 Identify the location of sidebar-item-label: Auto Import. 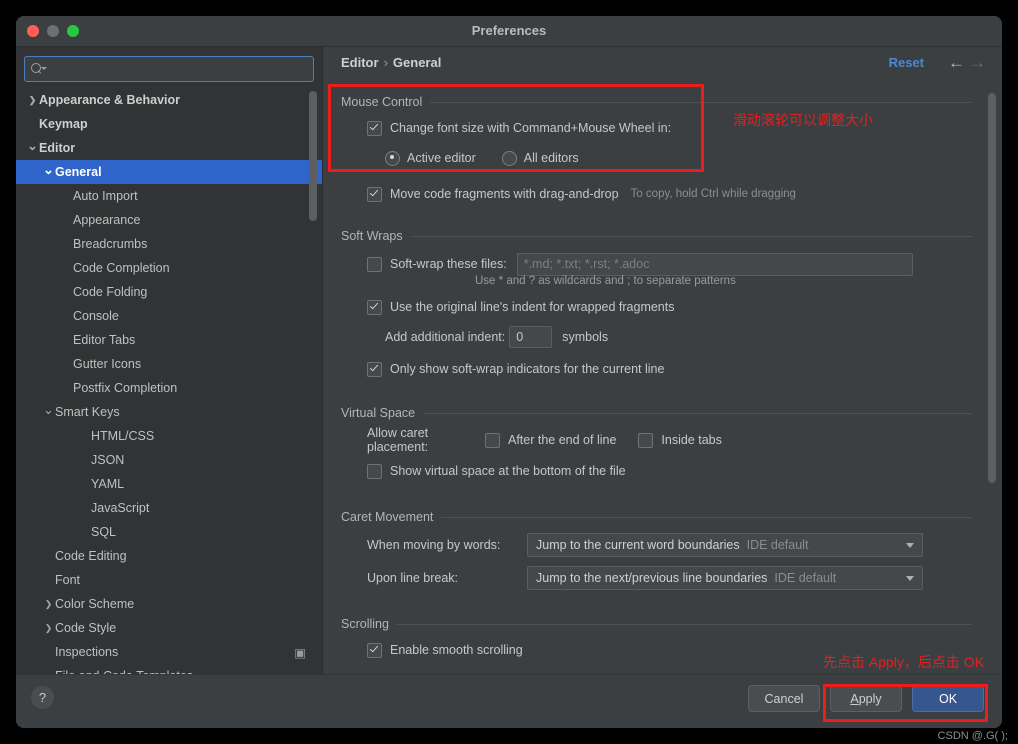
(105, 196).